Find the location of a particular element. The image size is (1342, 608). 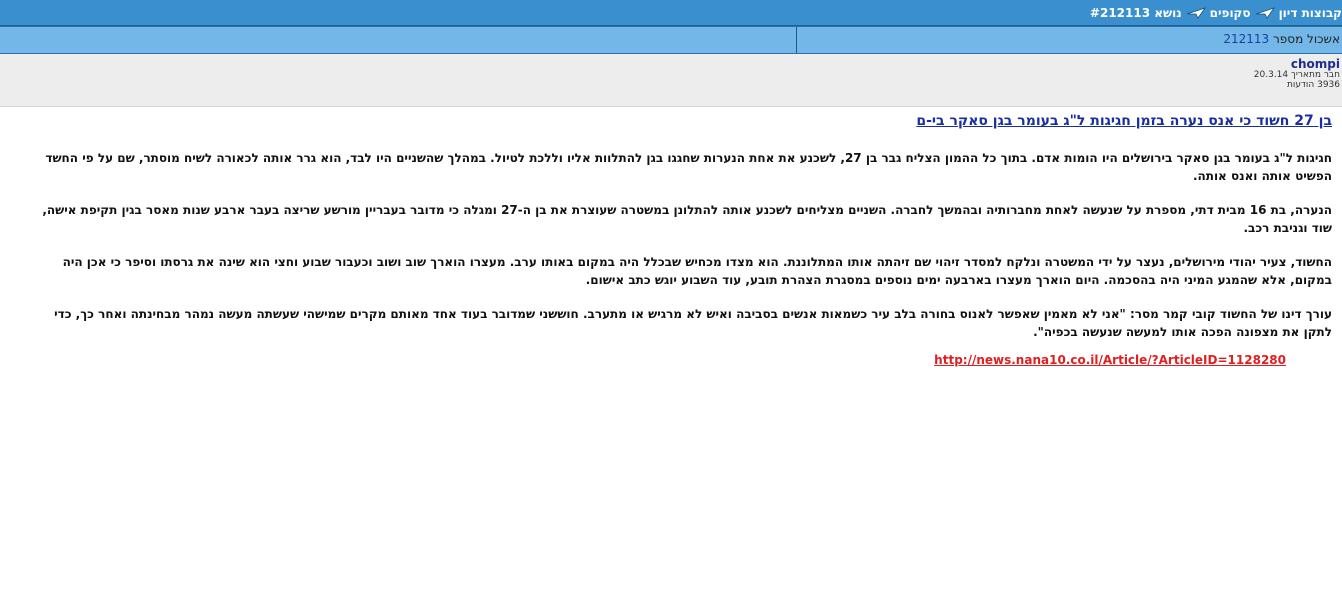

user-info: chompi חבר מתאריך 20.3.14 3936 הודעות is located at coordinates (1297, 74).